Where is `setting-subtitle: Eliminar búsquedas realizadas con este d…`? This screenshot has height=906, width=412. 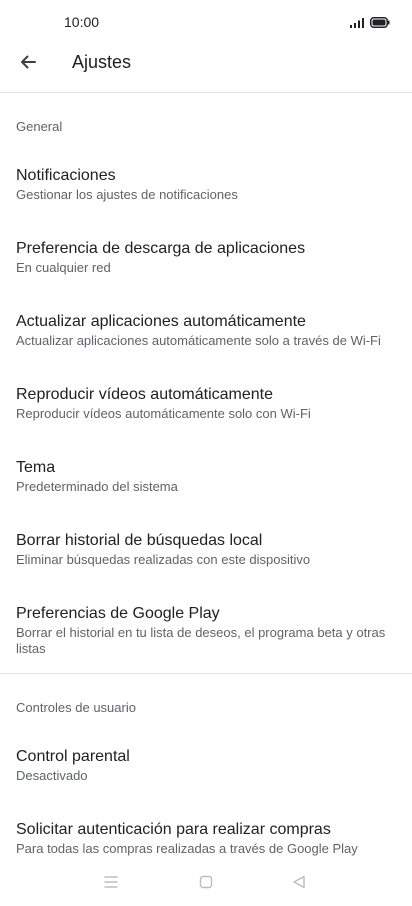 setting-subtitle: Eliminar búsquedas realizadas con este d… is located at coordinates (163, 559).